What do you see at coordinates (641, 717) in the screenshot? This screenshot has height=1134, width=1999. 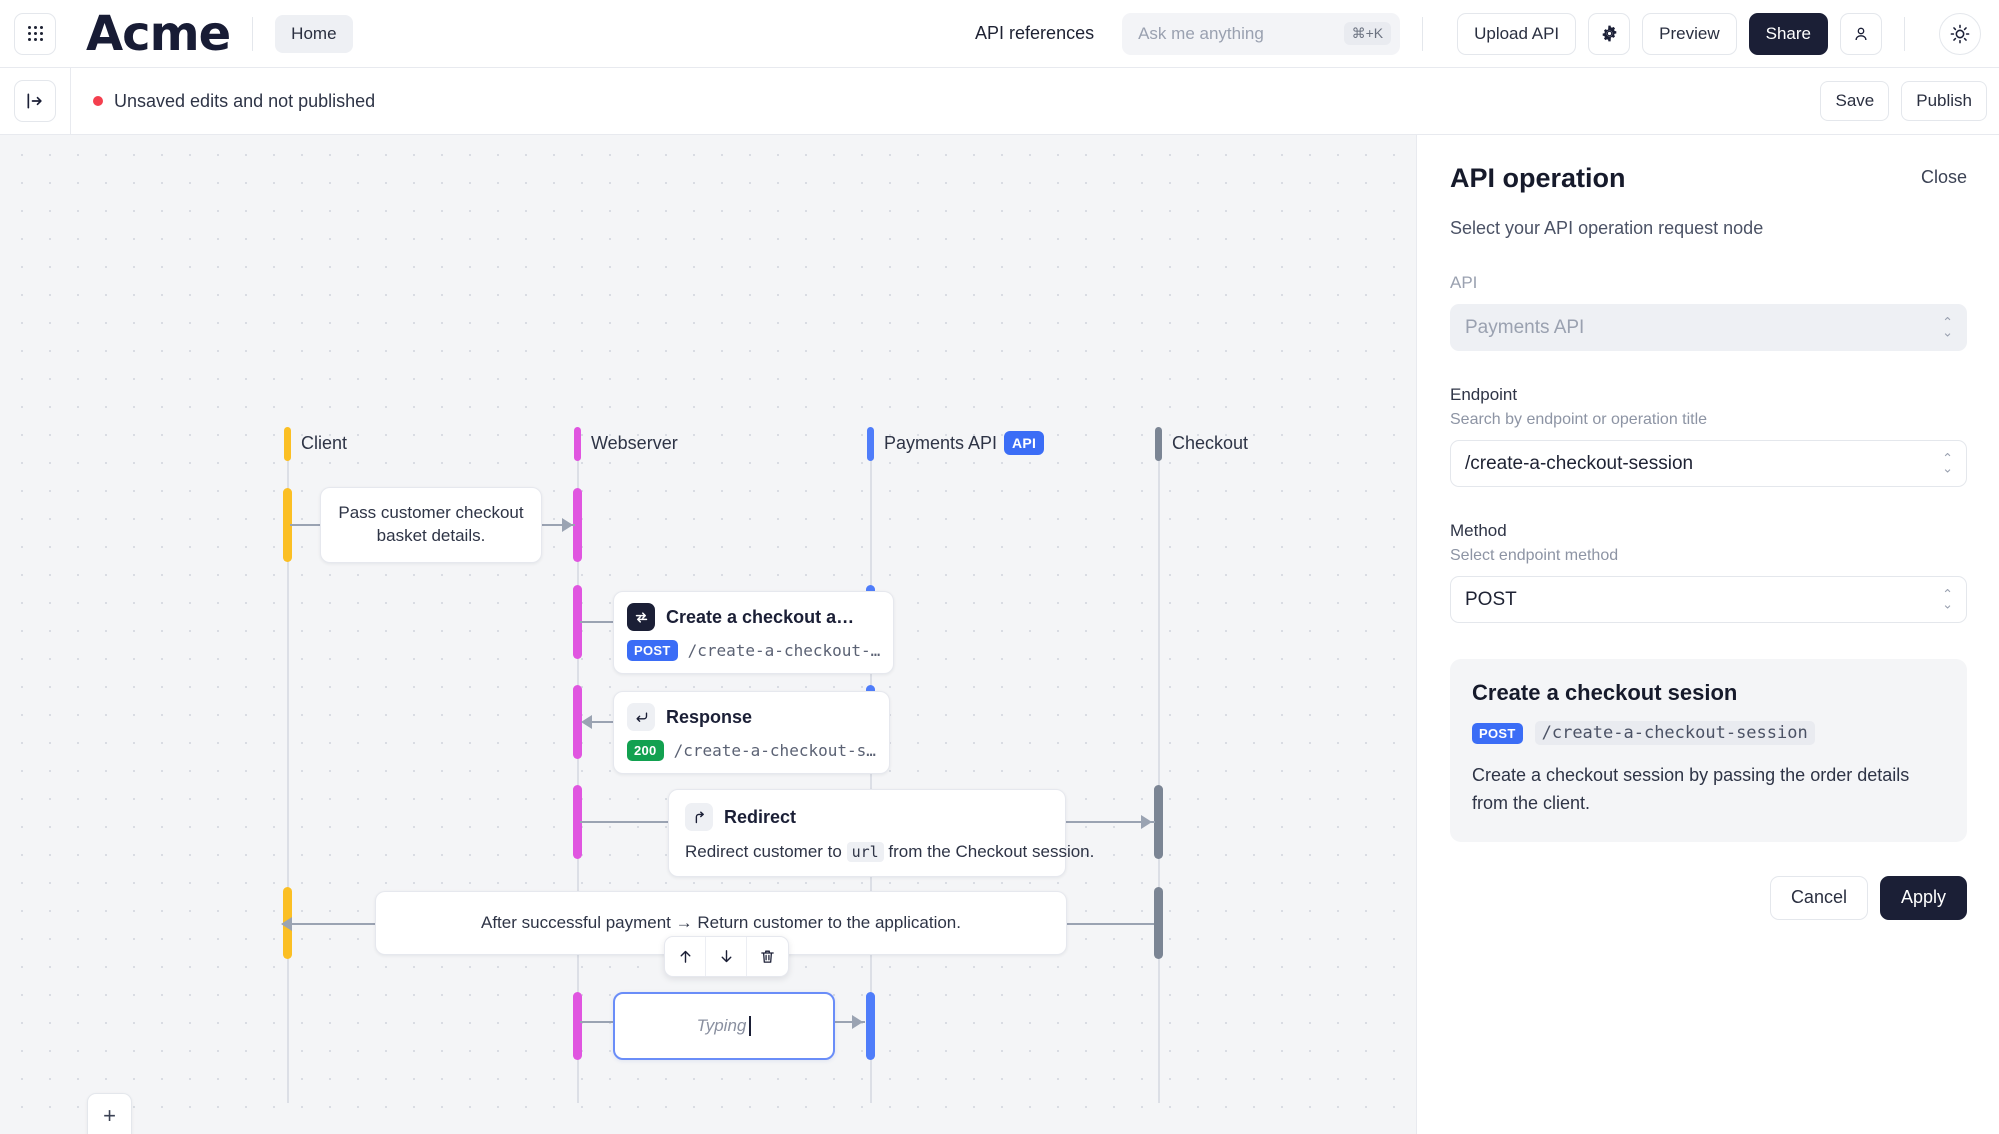 I see `response-return-icon` at bounding box center [641, 717].